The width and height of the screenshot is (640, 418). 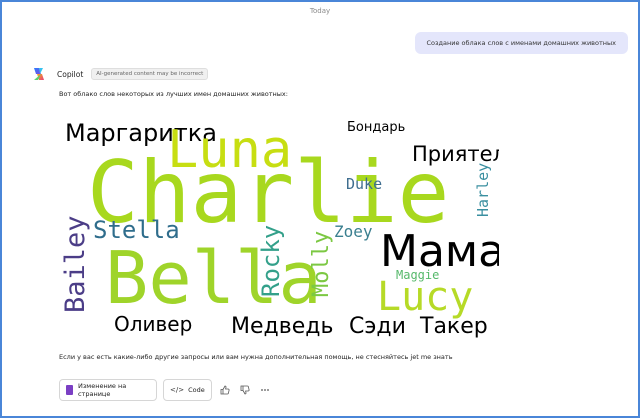 What do you see at coordinates (453, 326) in the screenshot?
I see `word-tucker: Такер` at bounding box center [453, 326].